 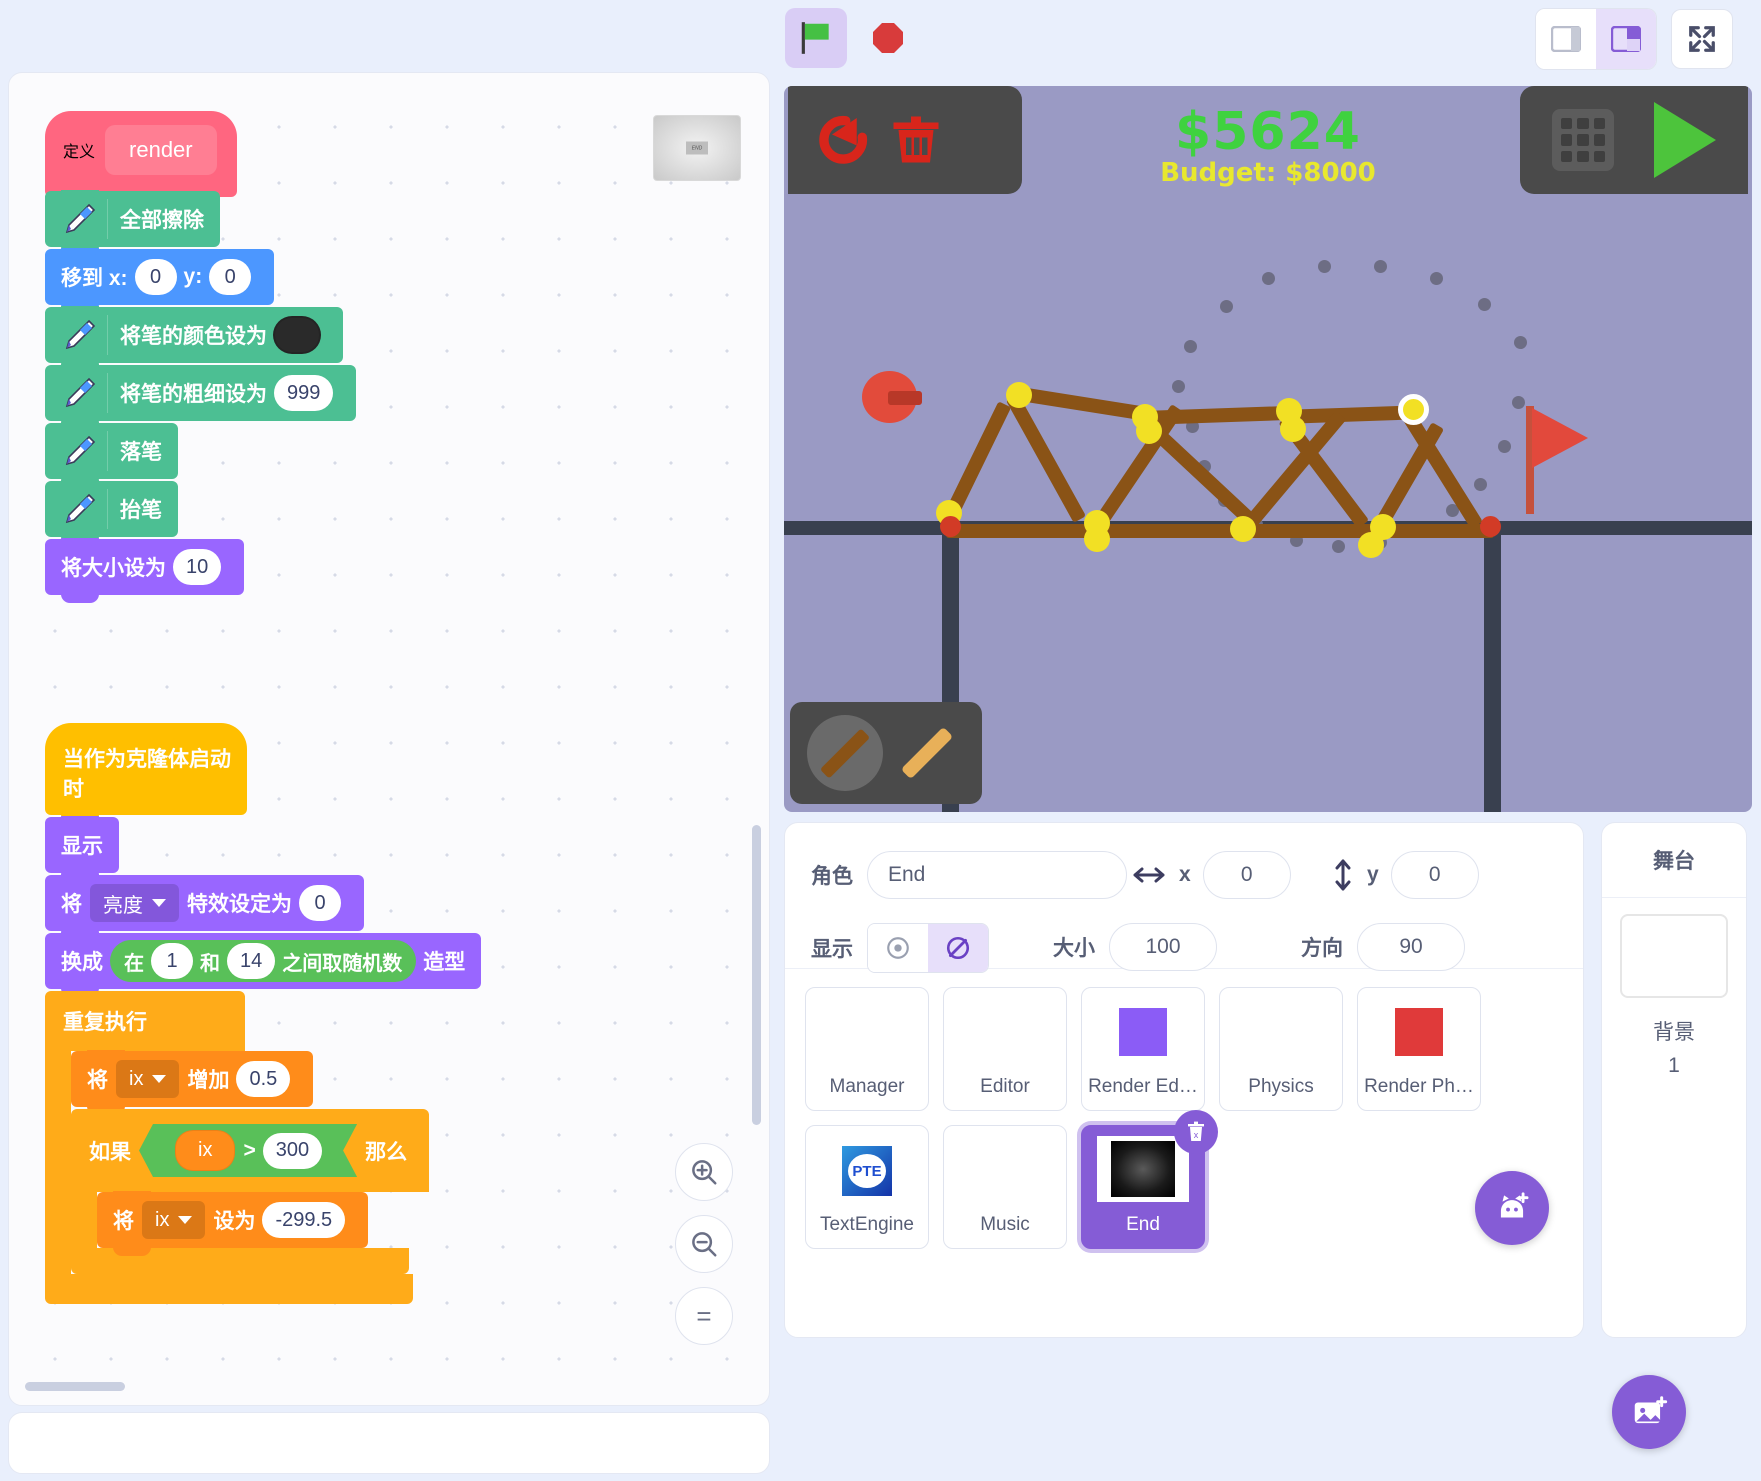 I want to click on change-variable-block: 将 ix 增加 0.5, so click(x=192, y=1082).